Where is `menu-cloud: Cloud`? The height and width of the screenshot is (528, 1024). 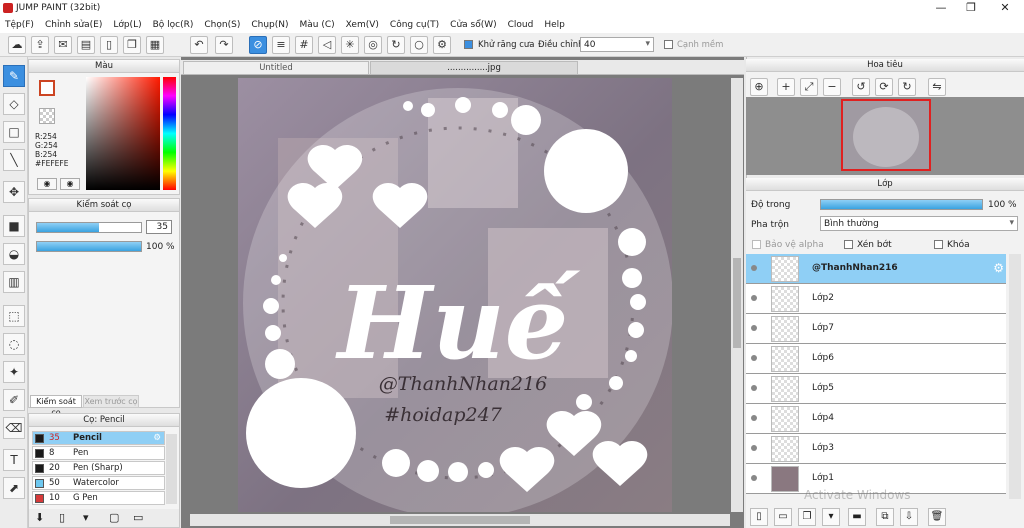 menu-cloud: Cloud is located at coordinates (521, 25).